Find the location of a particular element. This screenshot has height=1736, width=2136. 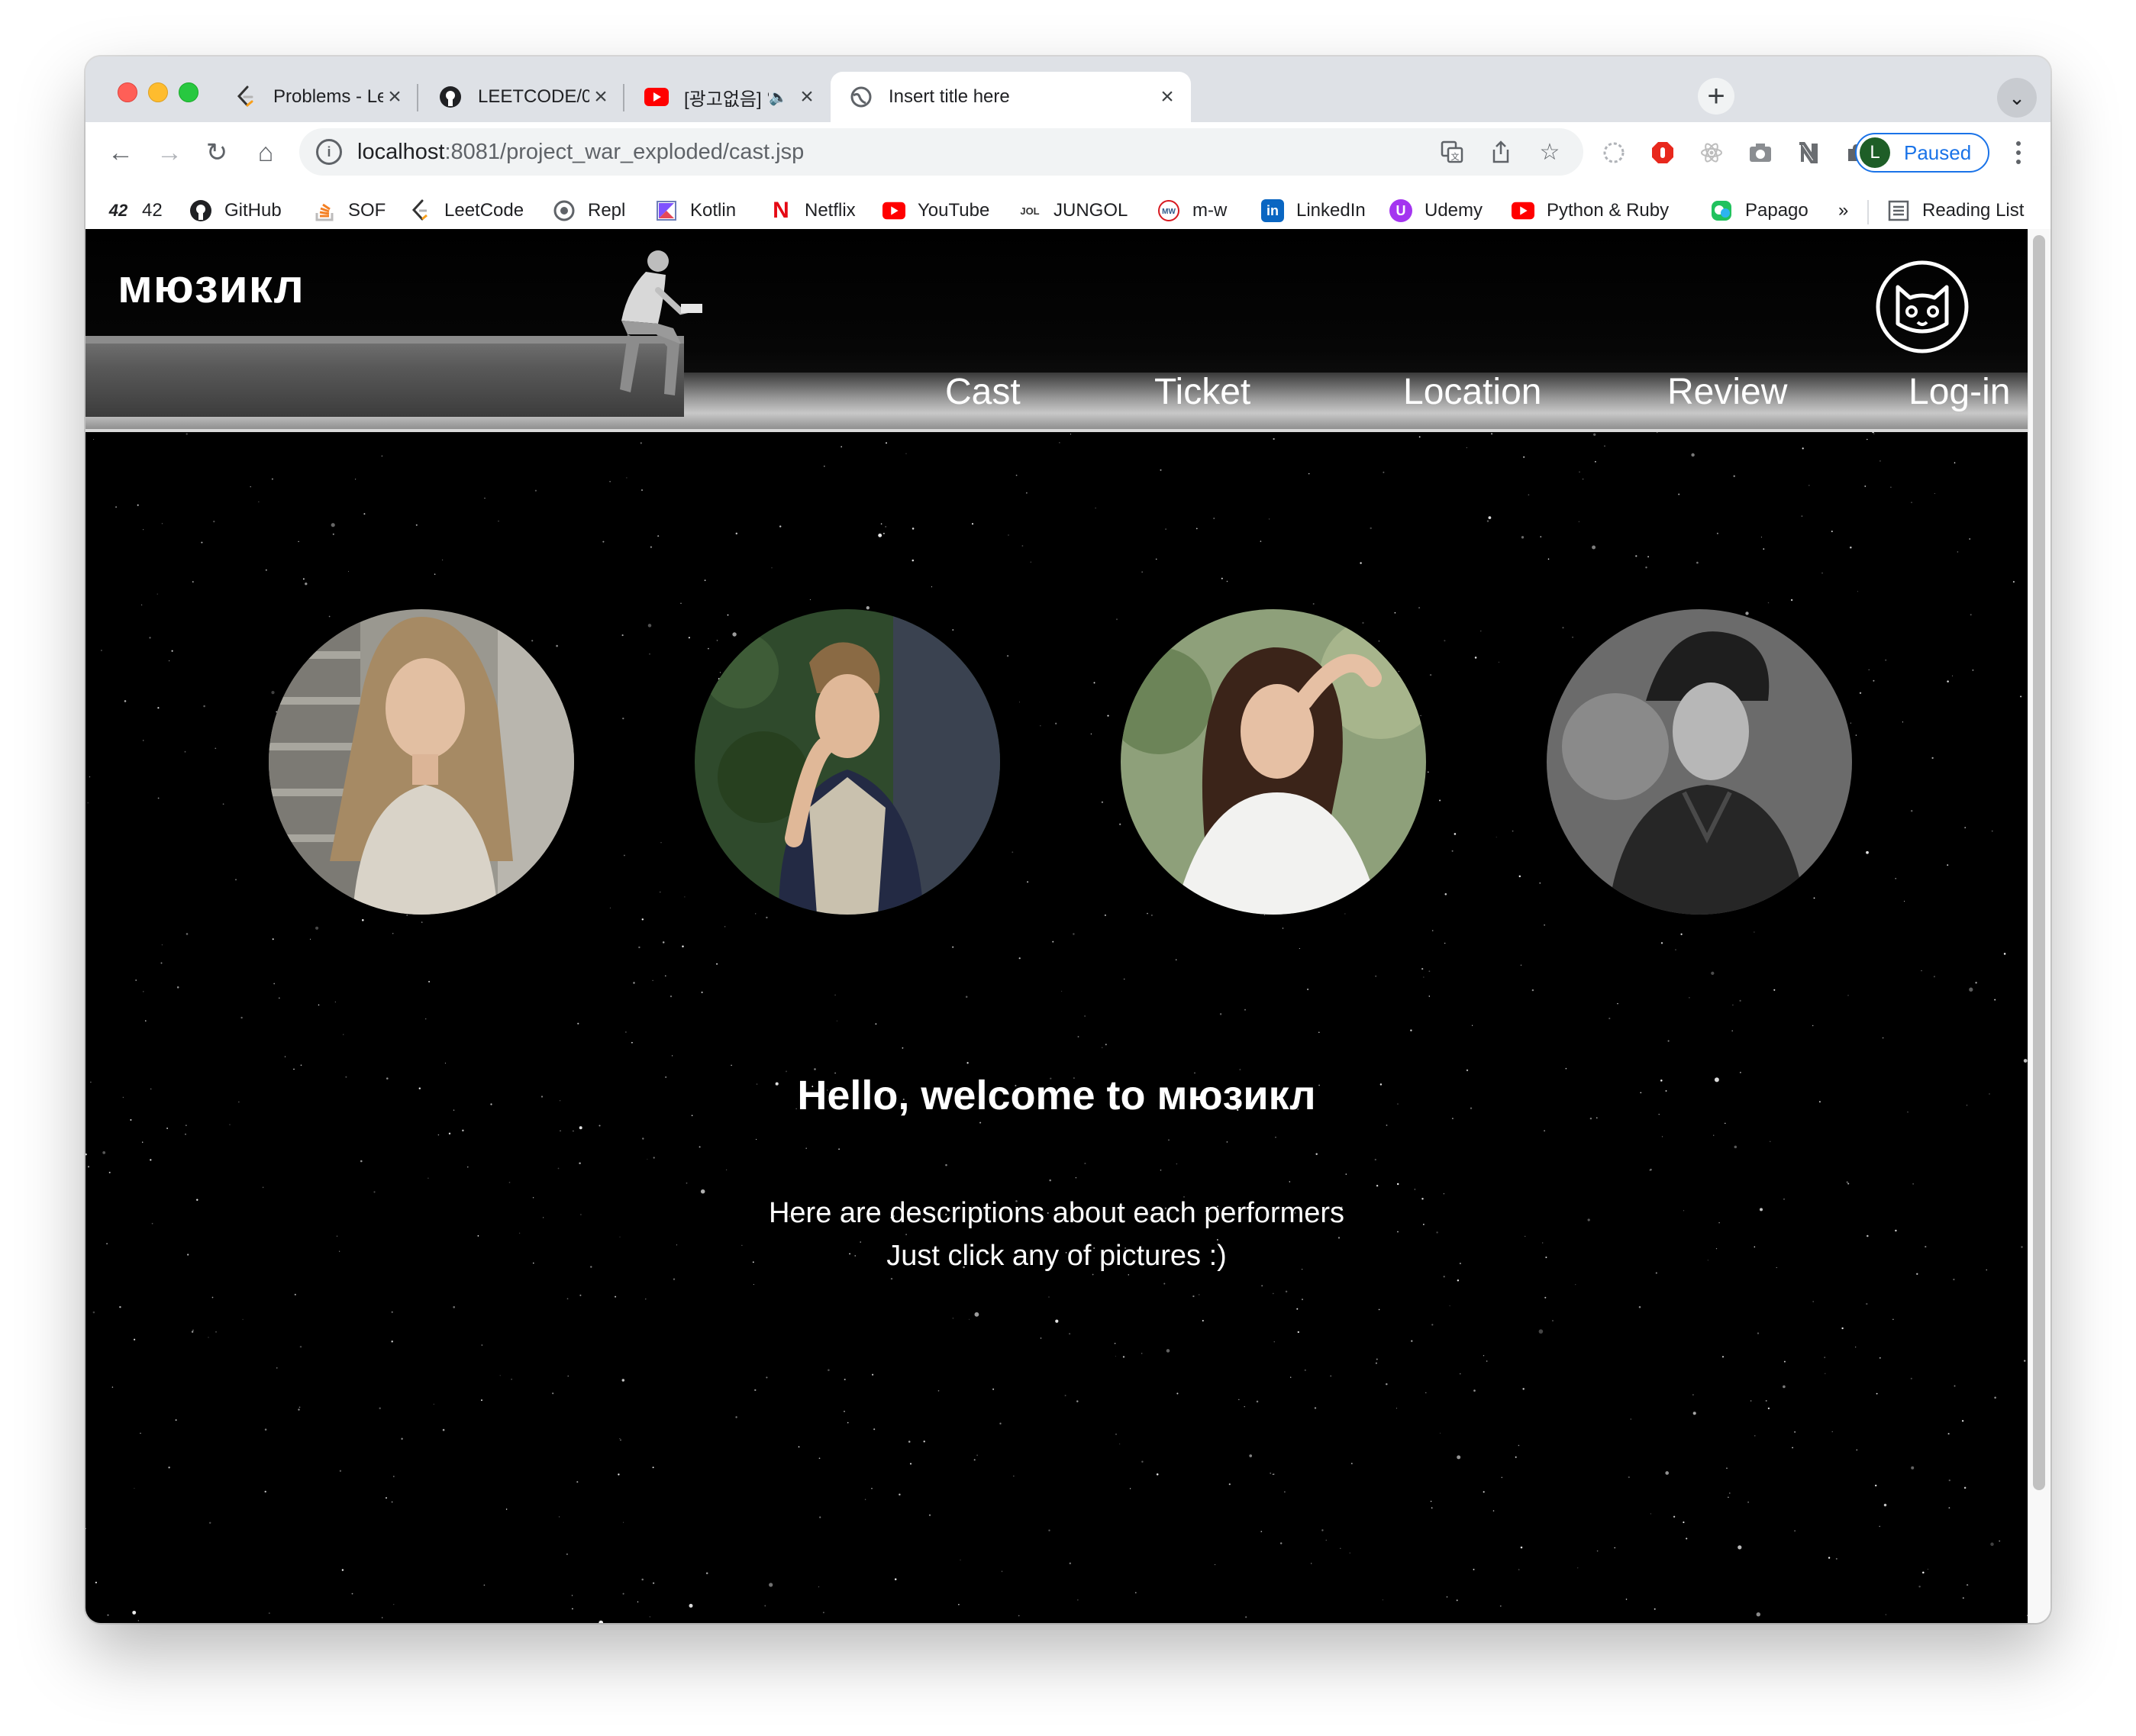

reload-button: ↻ is located at coordinates (217, 152).